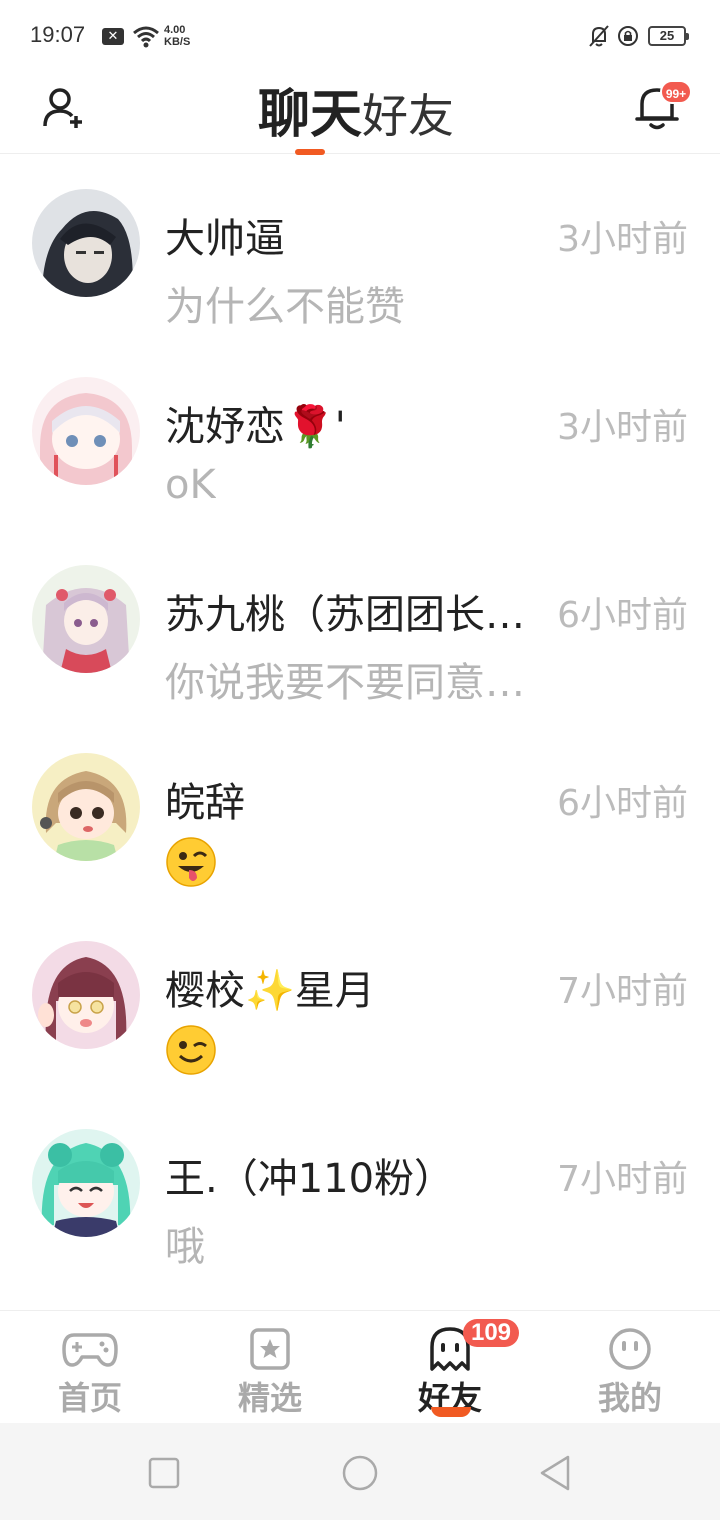  I want to click on nav-label: 首页, so click(89, 1398).